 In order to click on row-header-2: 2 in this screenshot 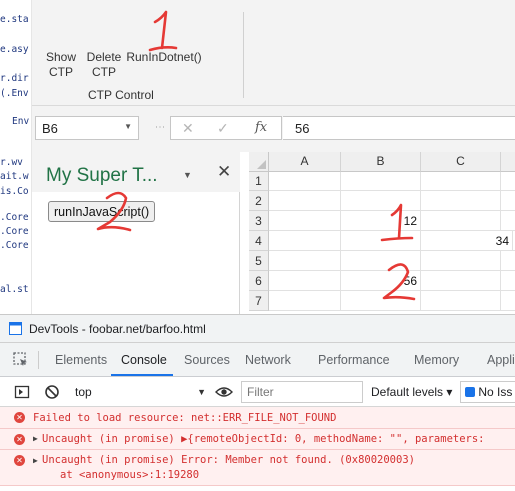, I will do `click(259, 201)`.